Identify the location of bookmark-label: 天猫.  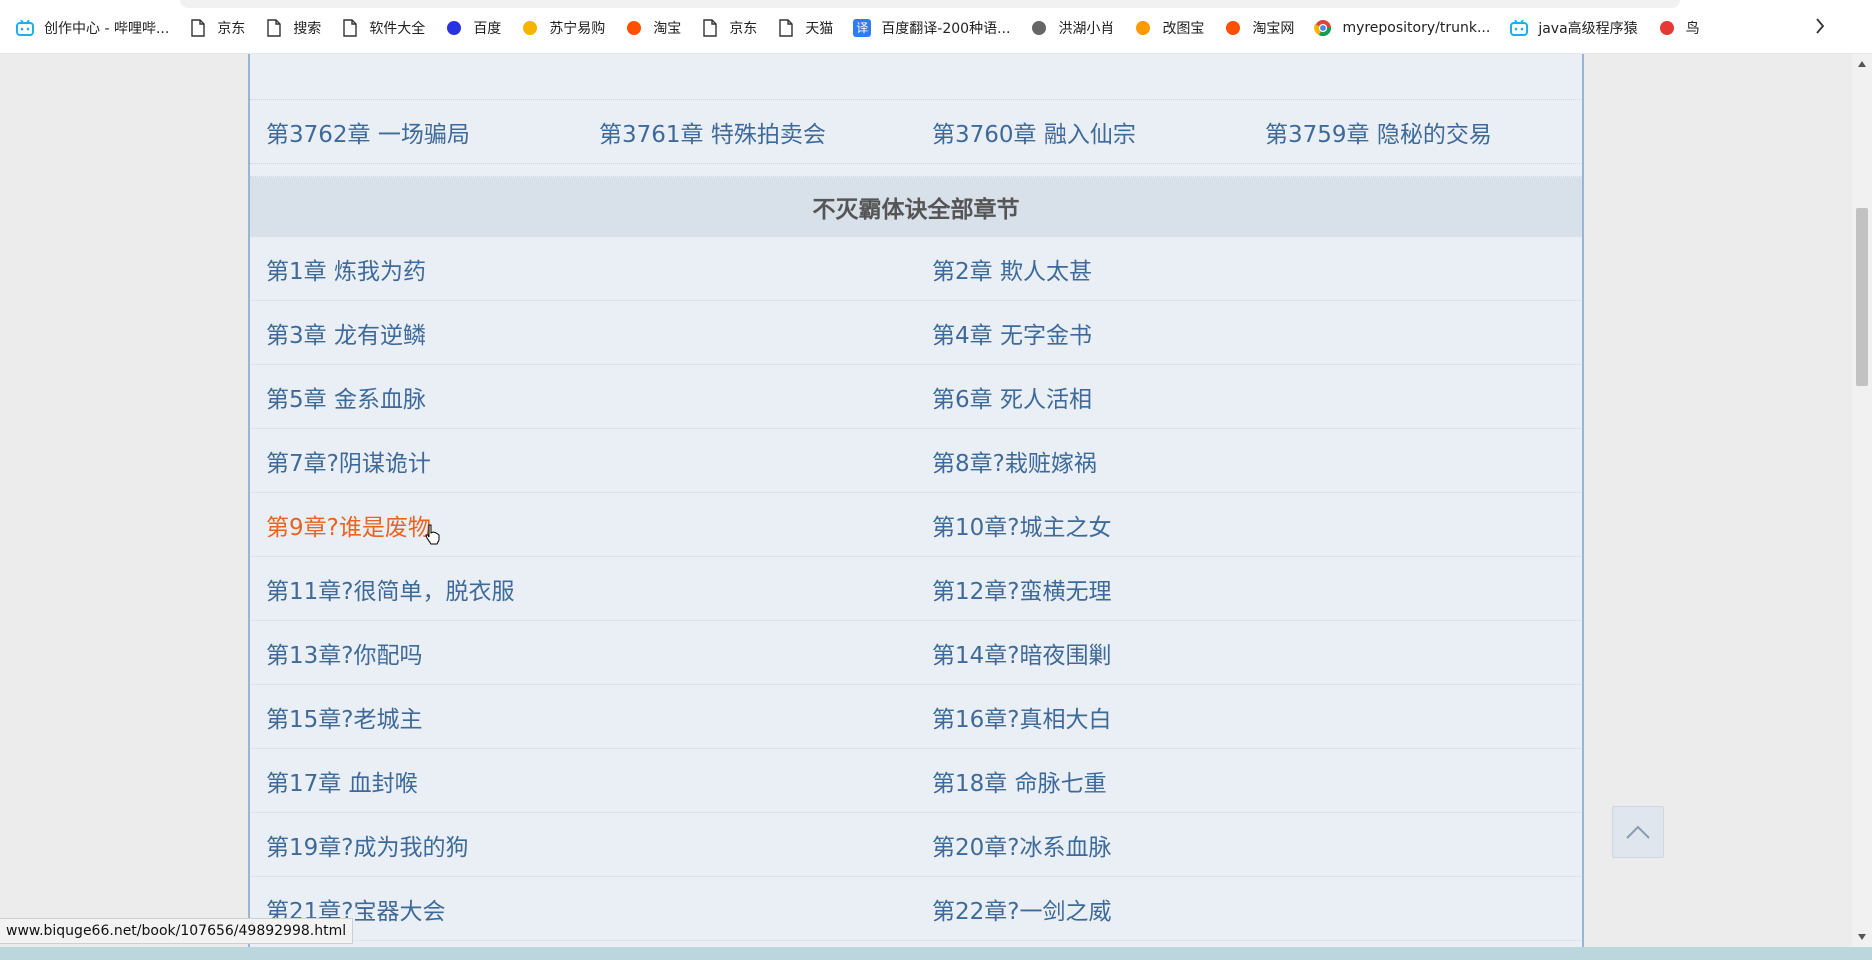
(819, 29).